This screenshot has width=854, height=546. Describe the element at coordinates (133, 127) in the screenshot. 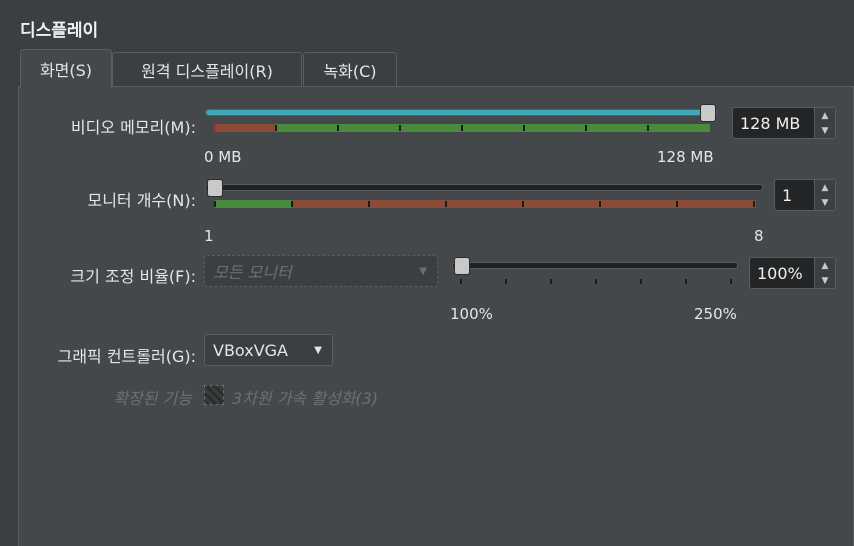

I see `video-memory-label: 비디오 메모리(M):` at that location.